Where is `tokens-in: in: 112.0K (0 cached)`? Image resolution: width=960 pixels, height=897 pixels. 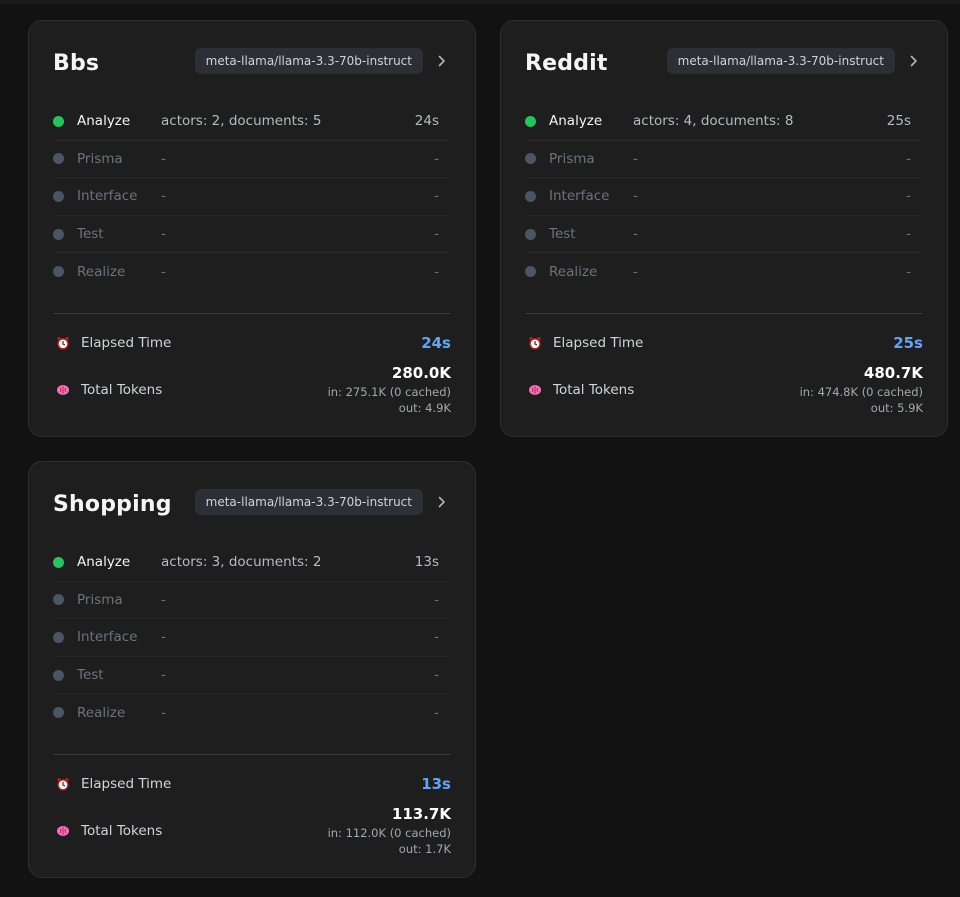
tokens-in: in: 112.0K (0 cached) is located at coordinates (389, 832).